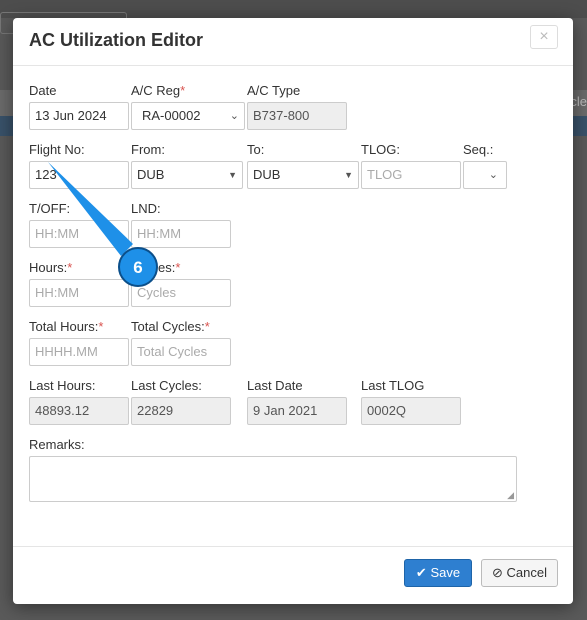 Image resolution: width=587 pixels, height=620 pixels. I want to click on callout-step-number: 6, so click(137, 267).